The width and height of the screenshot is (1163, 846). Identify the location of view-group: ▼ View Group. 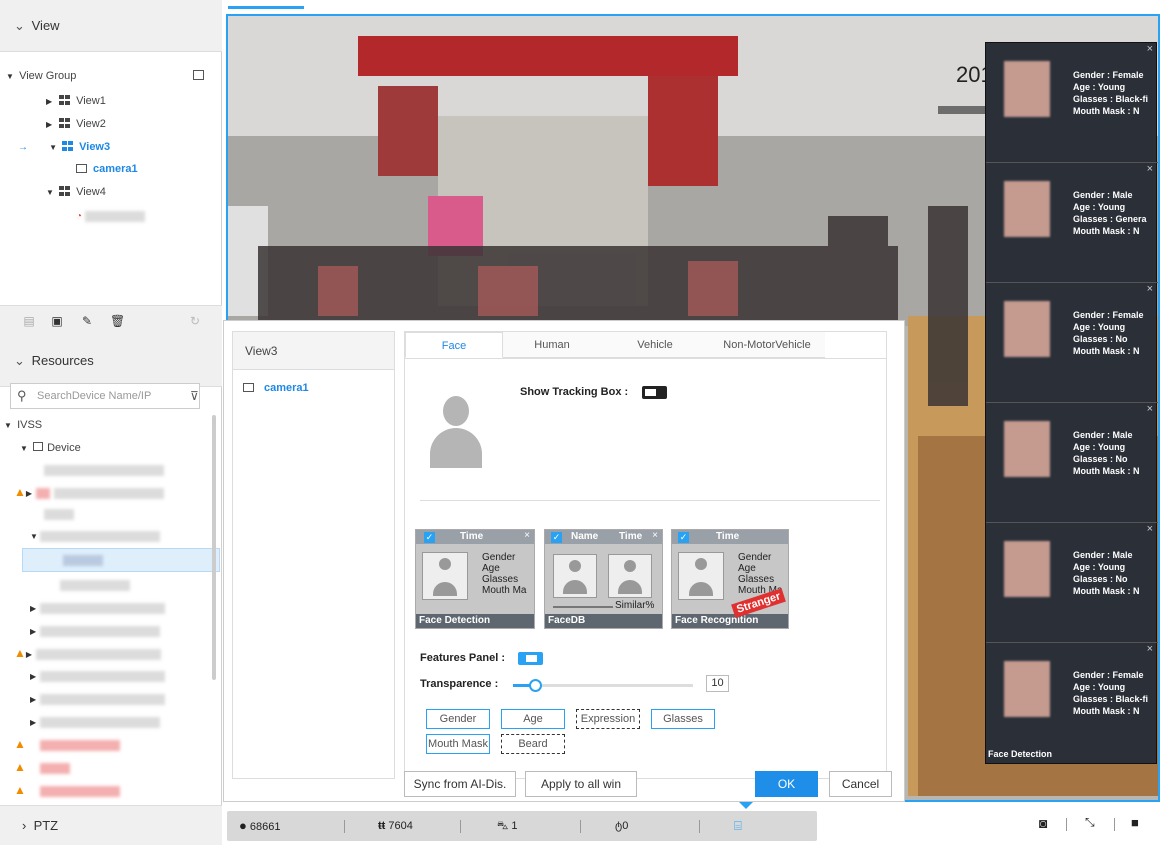
(41, 76).